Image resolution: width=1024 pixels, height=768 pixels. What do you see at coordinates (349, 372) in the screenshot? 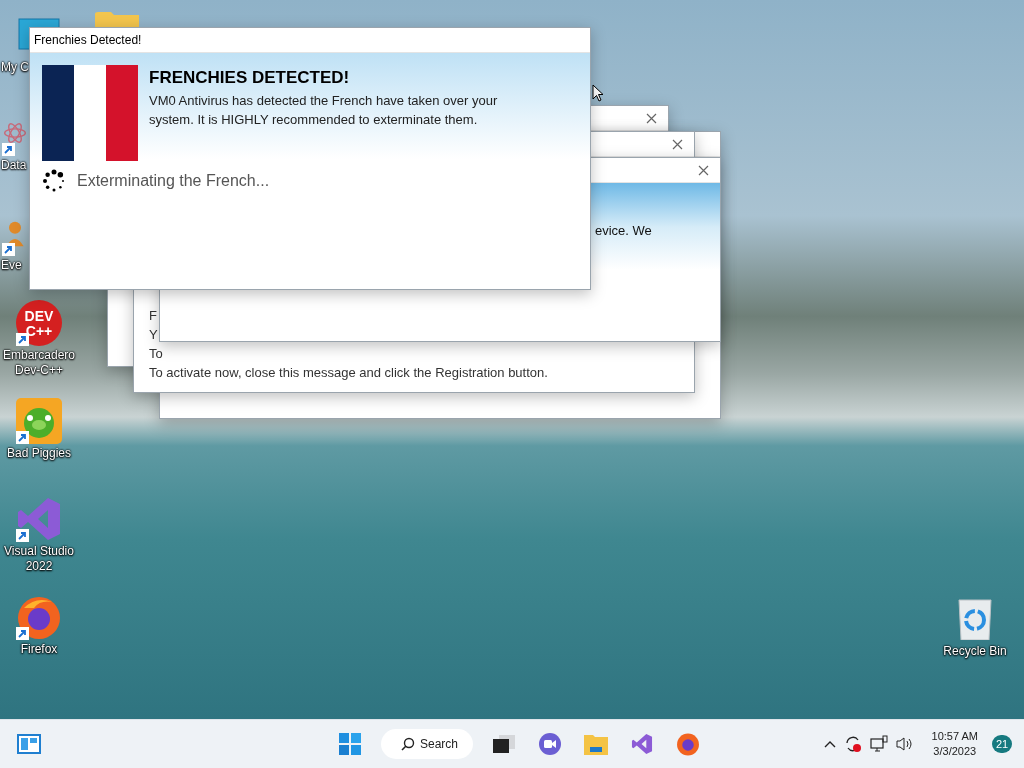
I see `message-line: To activate now, close this message and click the Registration button.` at bounding box center [349, 372].